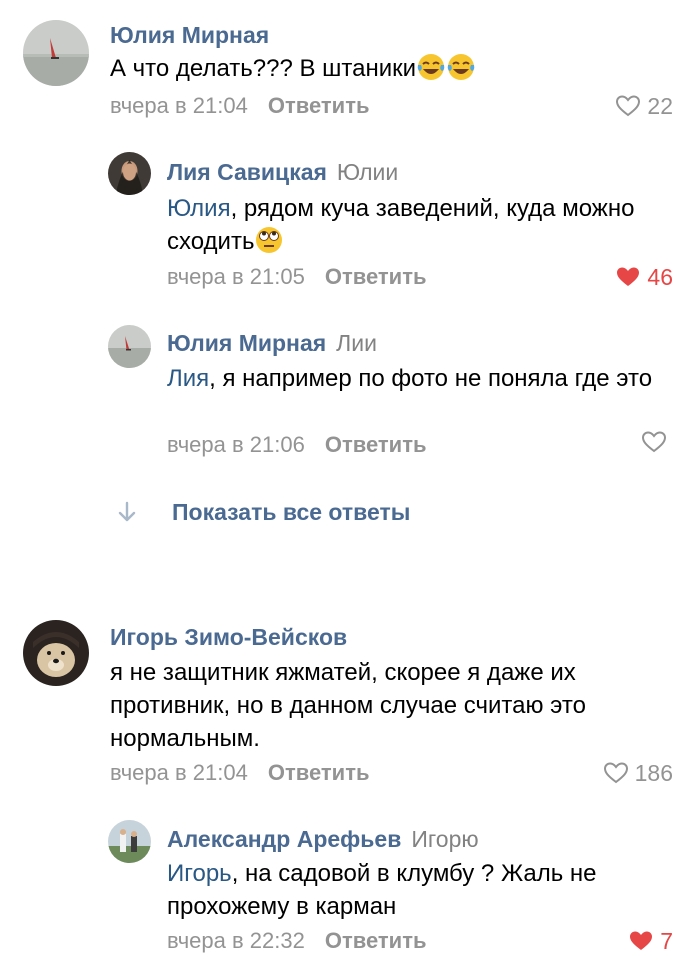  Describe the element at coordinates (236, 940) in the screenshot. I see `comment-time: вчера в 22:32` at that location.